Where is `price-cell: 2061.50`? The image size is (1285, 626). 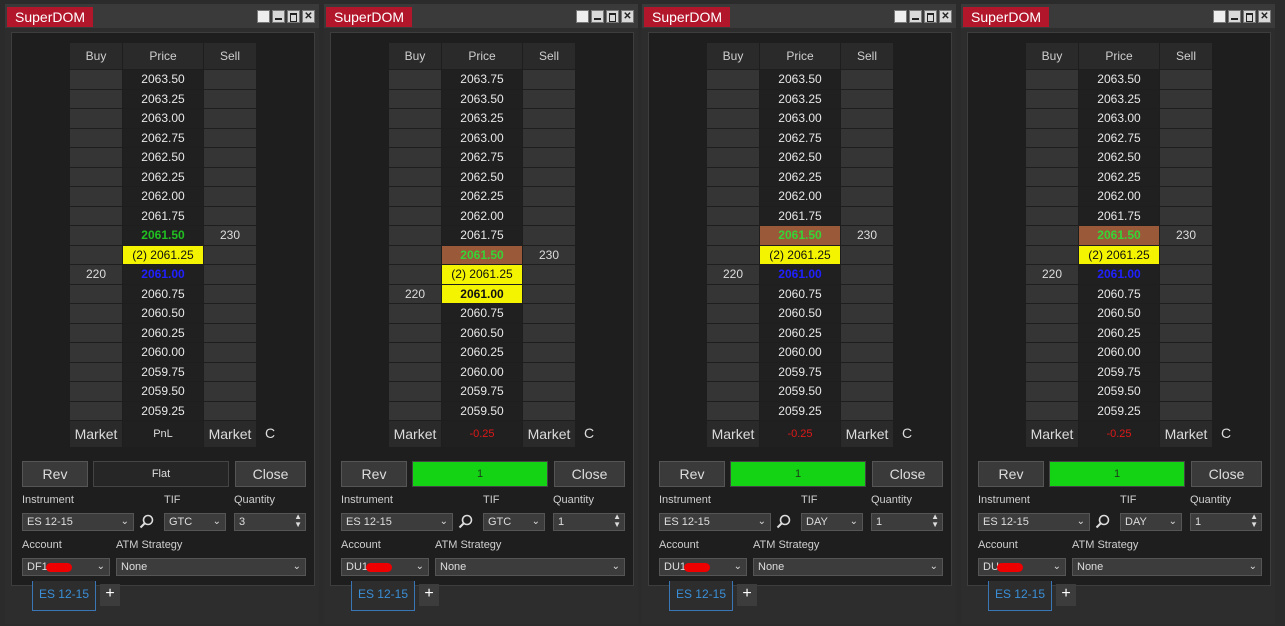
price-cell: 2061.50 is located at coordinates (800, 235).